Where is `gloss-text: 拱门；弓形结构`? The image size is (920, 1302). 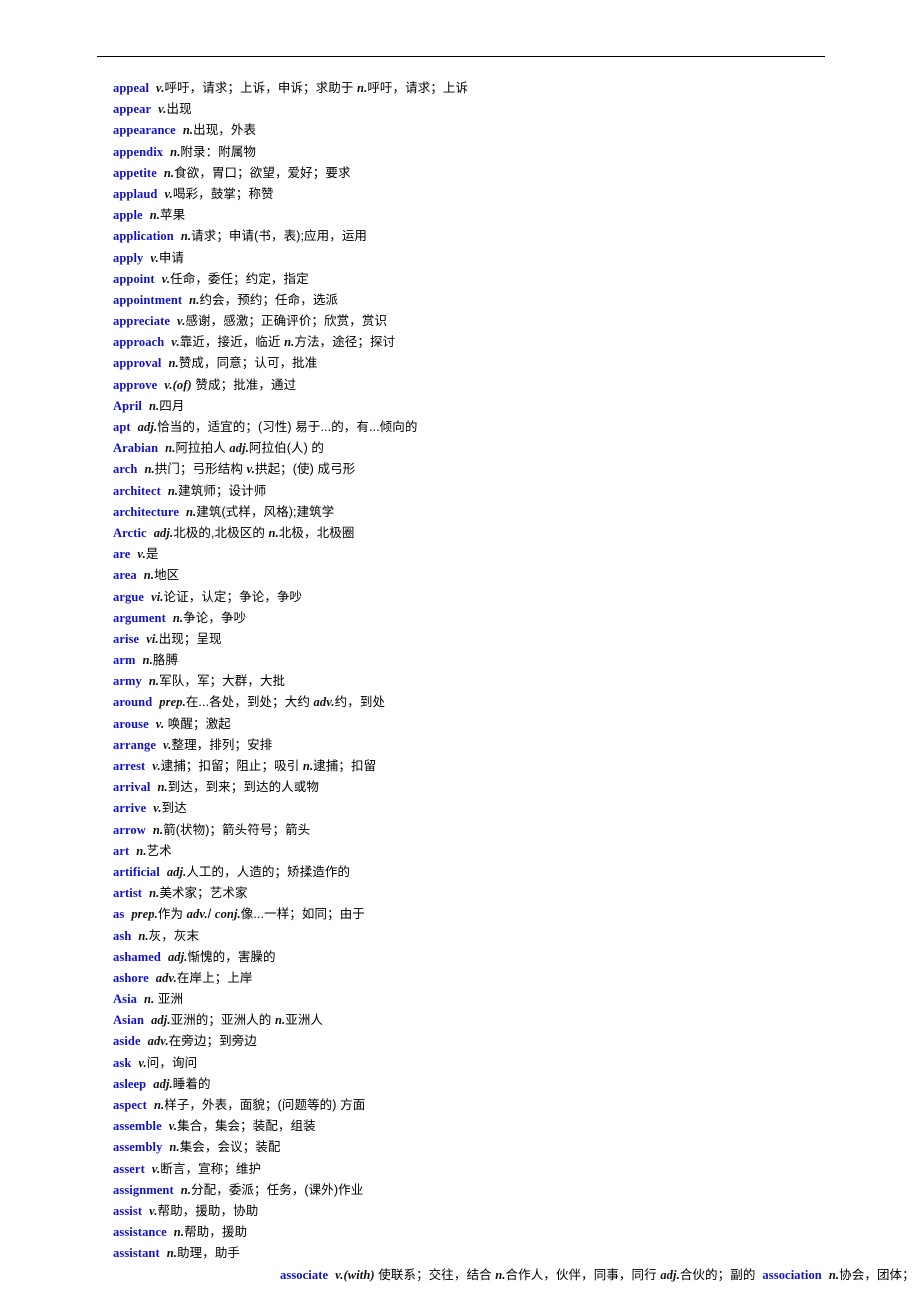
gloss-text: 拱门；弓形结构 is located at coordinates (200, 469).